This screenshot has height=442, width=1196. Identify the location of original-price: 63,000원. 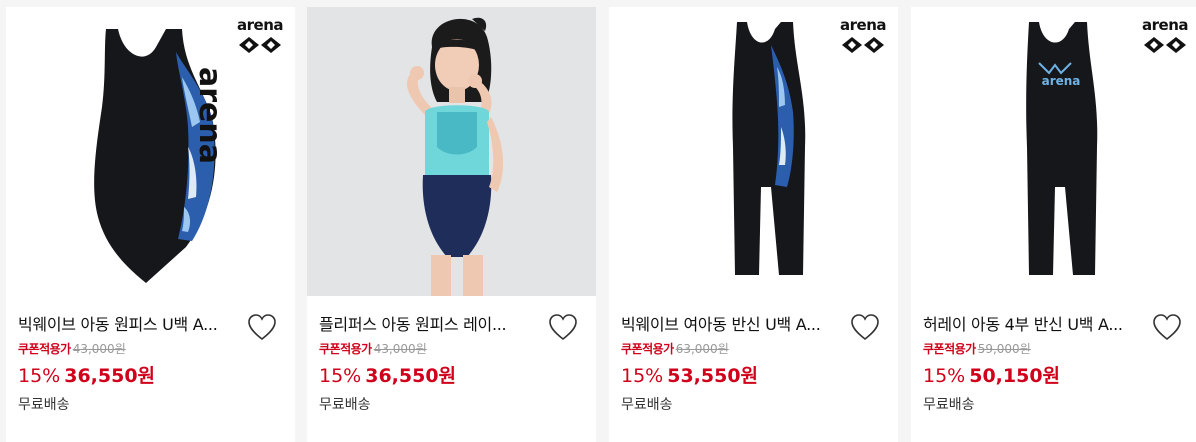
(702, 349).